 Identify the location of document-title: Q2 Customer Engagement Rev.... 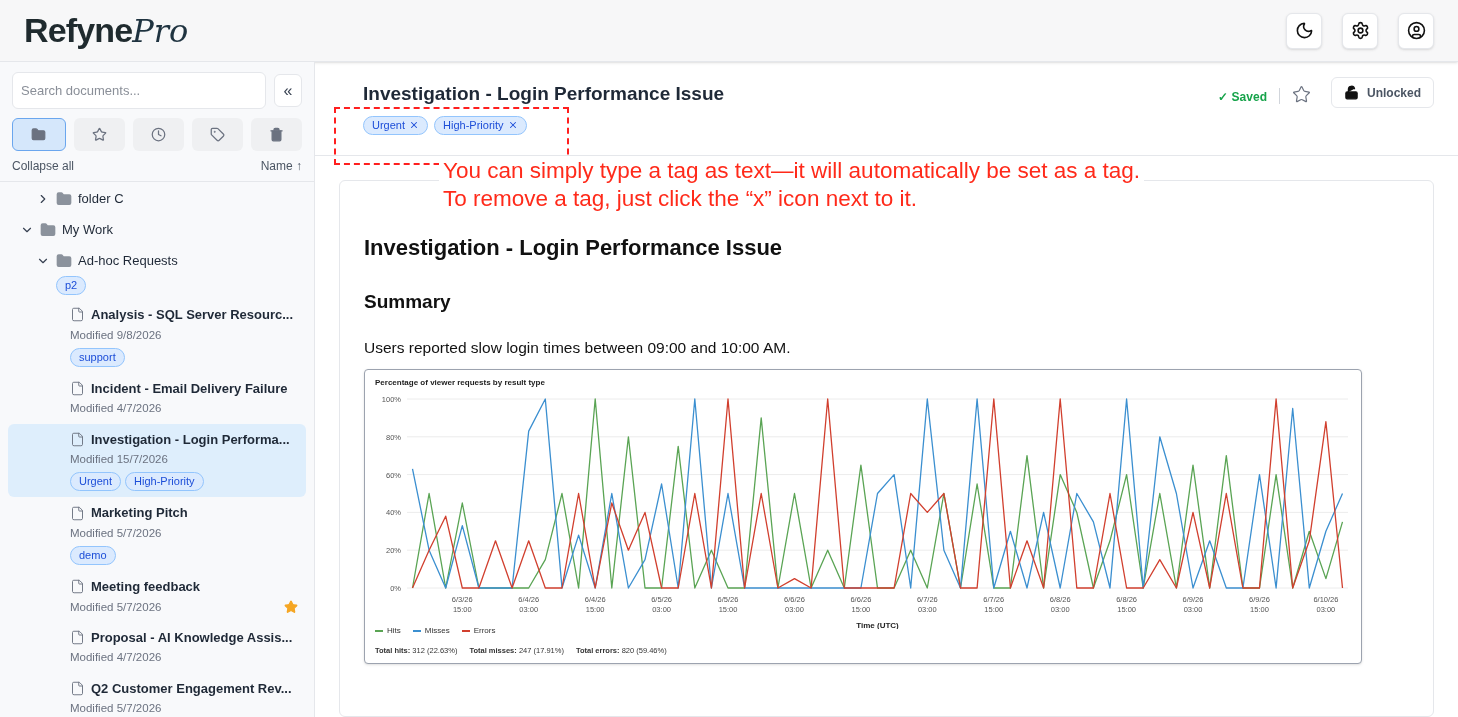
(191, 688).